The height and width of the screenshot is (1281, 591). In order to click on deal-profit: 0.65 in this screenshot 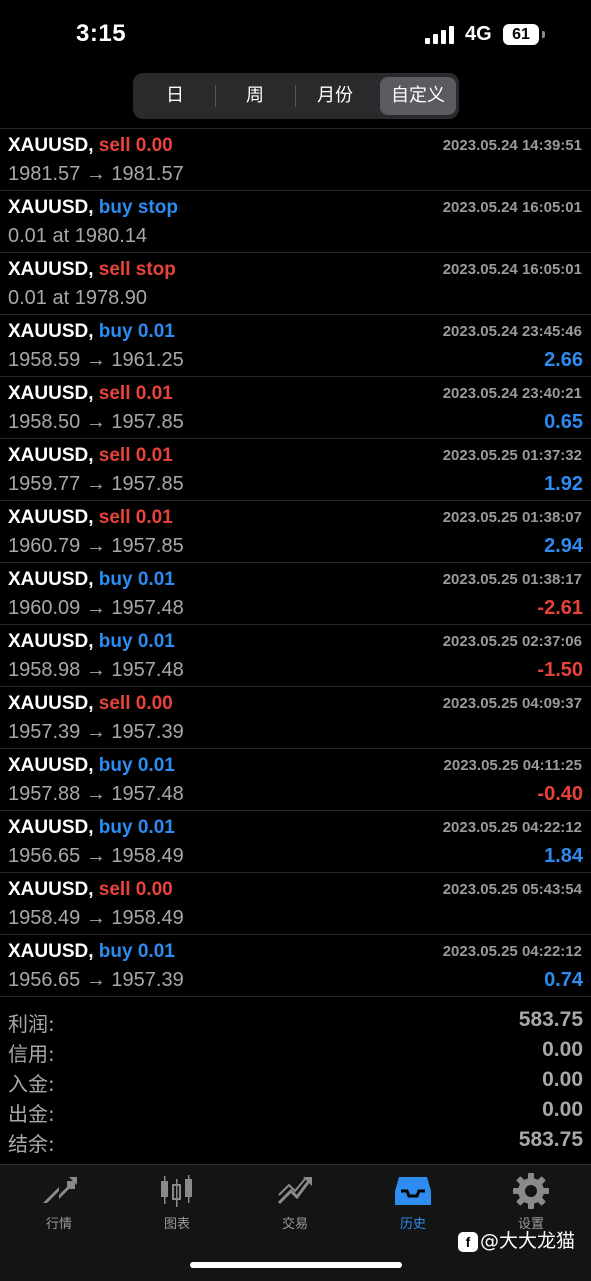, I will do `click(563, 422)`.